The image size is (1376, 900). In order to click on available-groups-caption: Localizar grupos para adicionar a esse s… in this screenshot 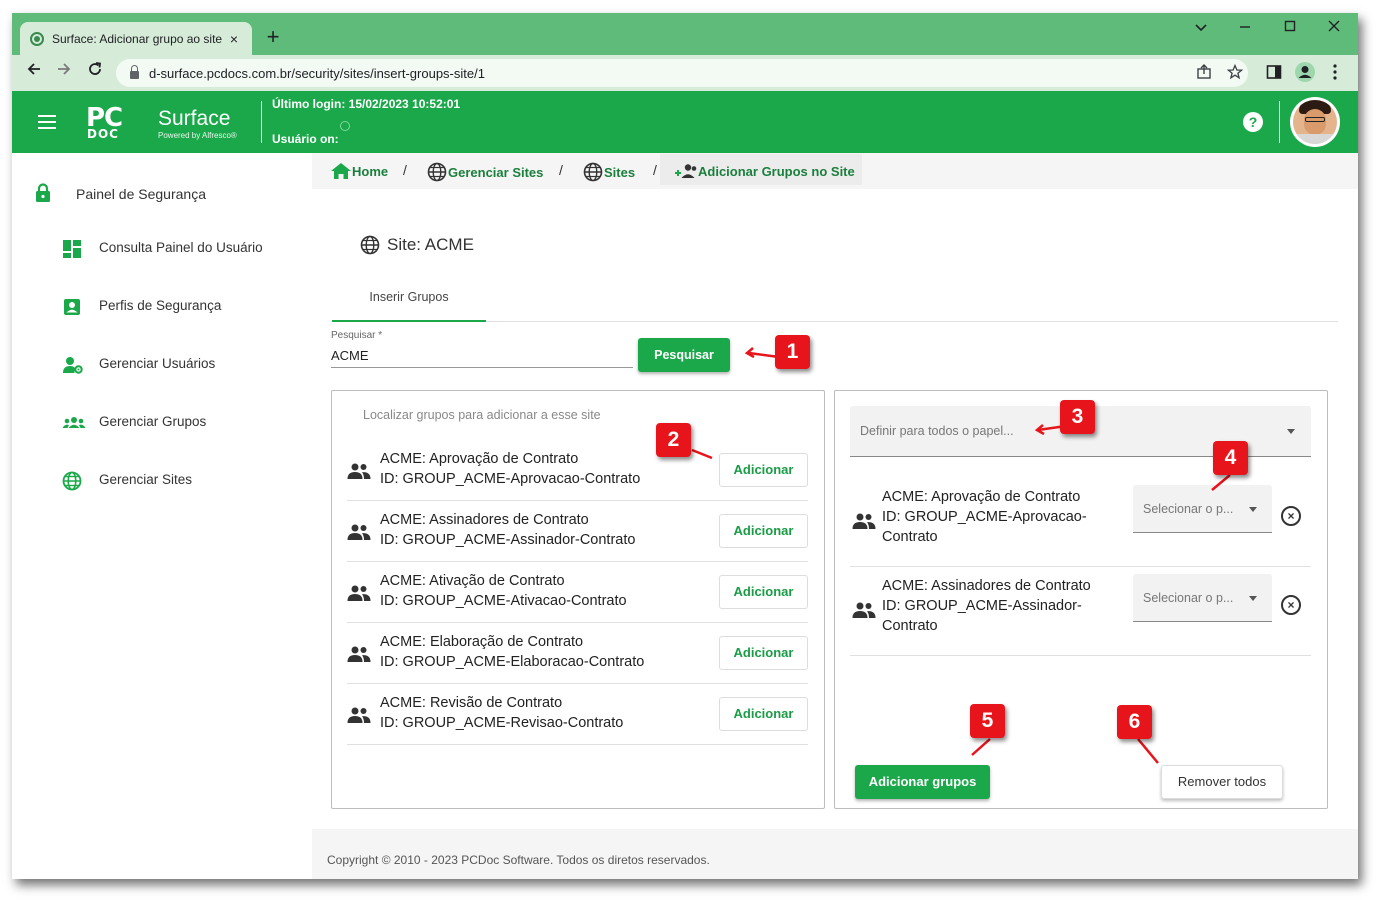, I will do `click(482, 415)`.